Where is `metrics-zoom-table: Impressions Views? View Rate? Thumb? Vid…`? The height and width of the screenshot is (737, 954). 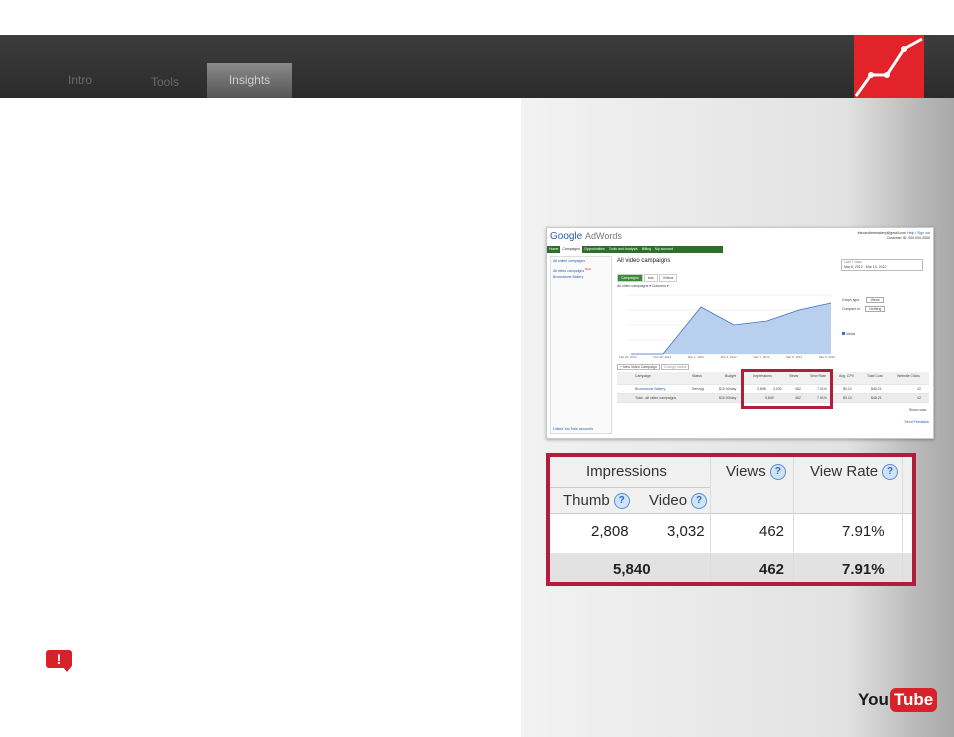 metrics-zoom-table: Impressions Views? View Rate? Thumb? Vid… is located at coordinates (731, 519).